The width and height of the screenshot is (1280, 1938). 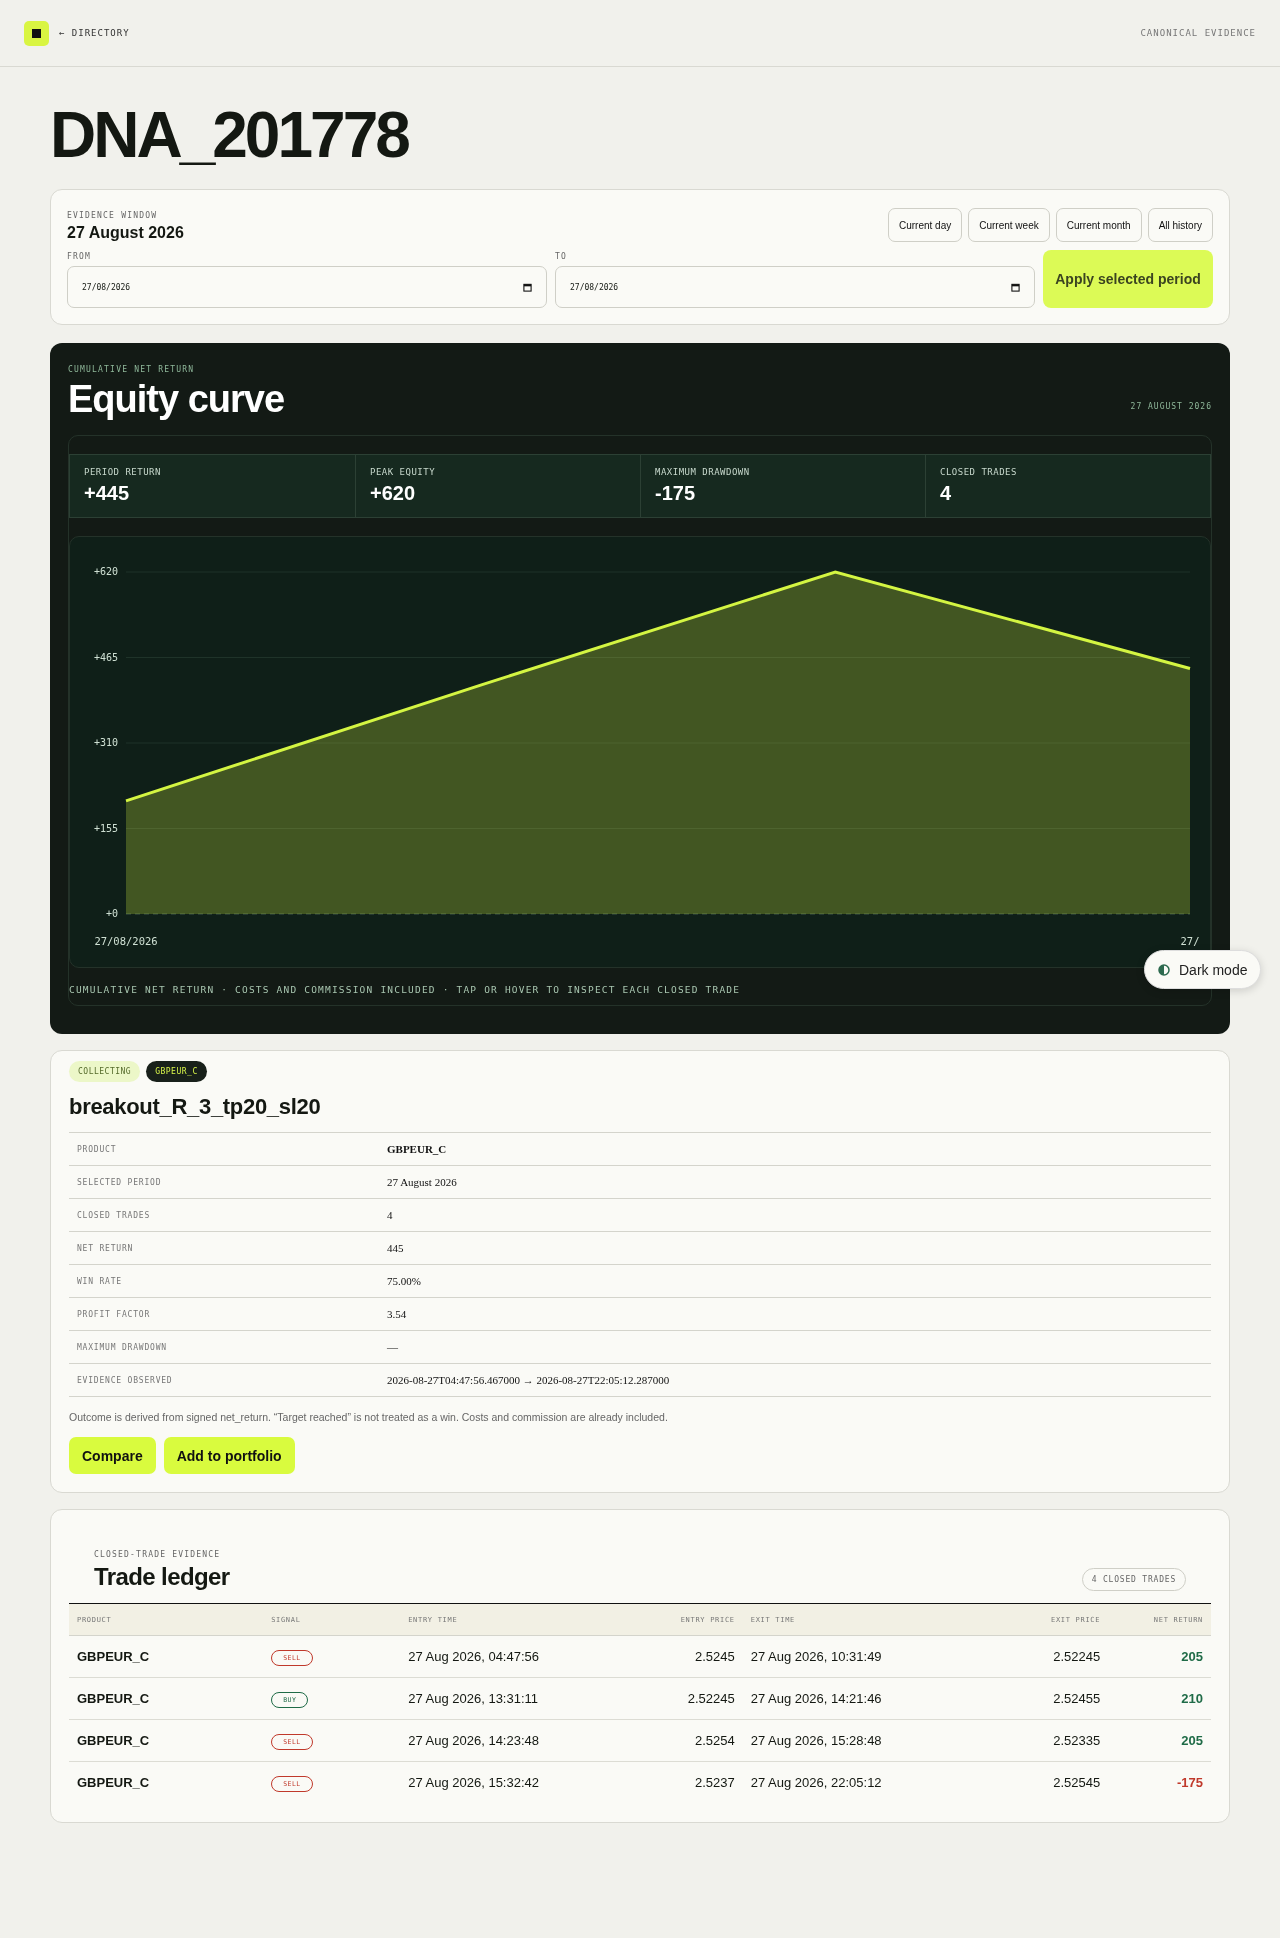 What do you see at coordinates (868, 1782) in the screenshot?
I see `table-cell: 27 Aug 2026, 22:05:12` at bounding box center [868, 1782].